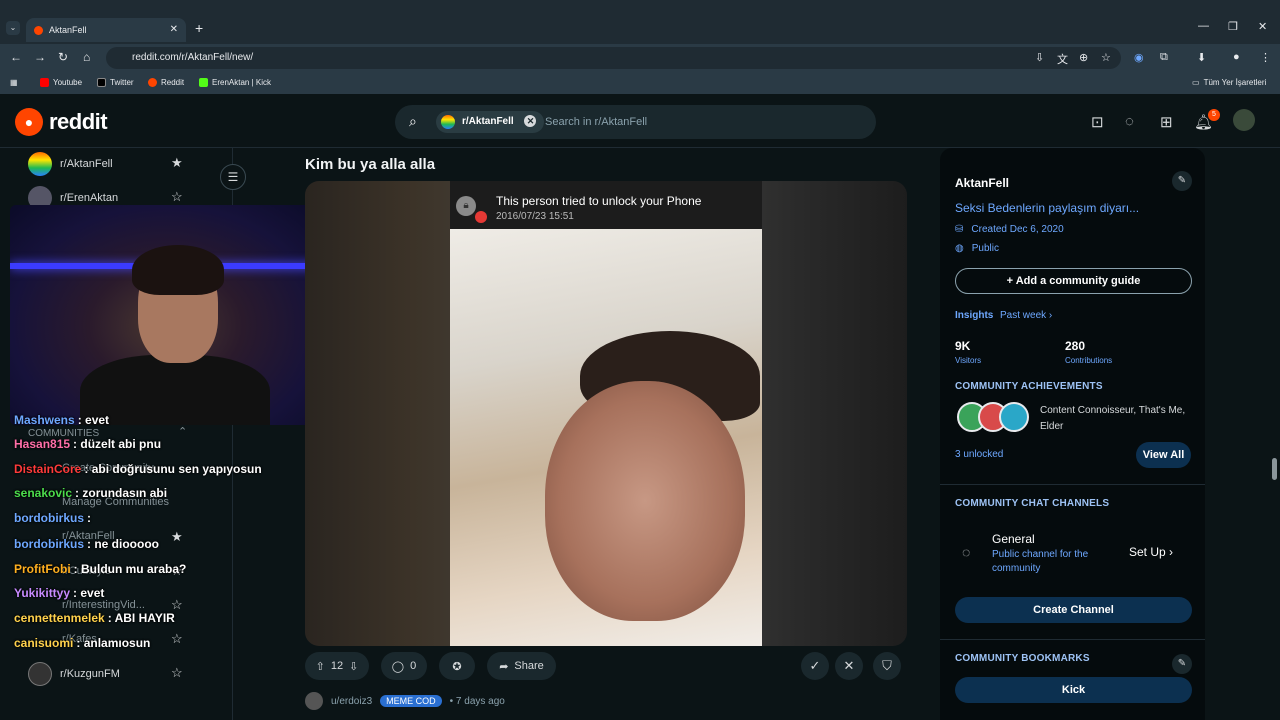  Describe the element at coordinates (405, 701) in the screenshot. I see `next-post-header: u/erdoiz3 MEME COD • 7 days ago` at that location.